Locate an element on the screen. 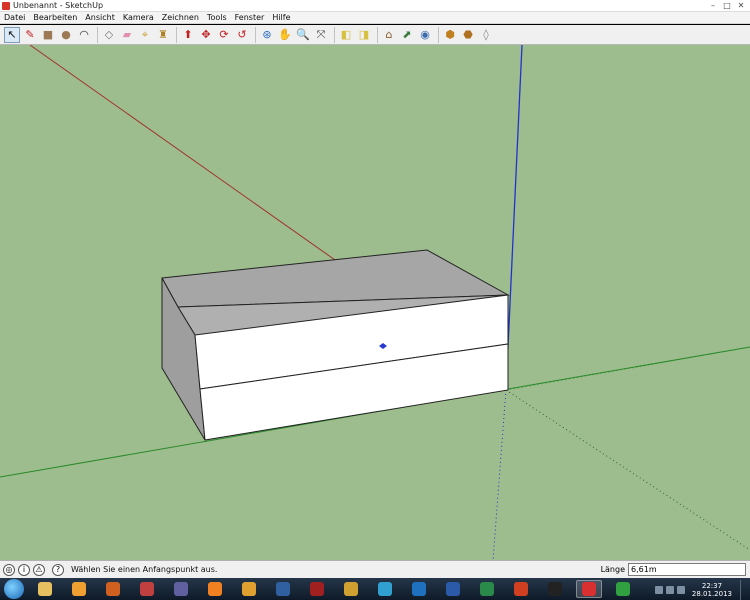 Image resolution: width=750 pixels, height=600 pixels. vlc-icon is located at coordinates (215, 589).